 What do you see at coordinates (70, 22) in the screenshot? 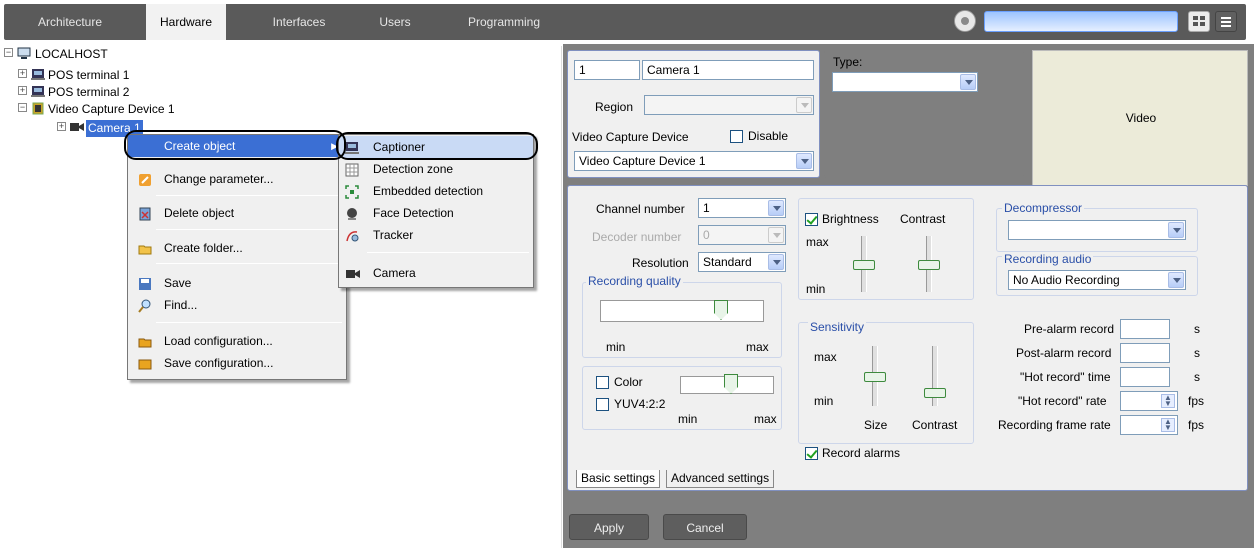
I see `tab-architecture: Architecture` at bounding box center [70, 22].